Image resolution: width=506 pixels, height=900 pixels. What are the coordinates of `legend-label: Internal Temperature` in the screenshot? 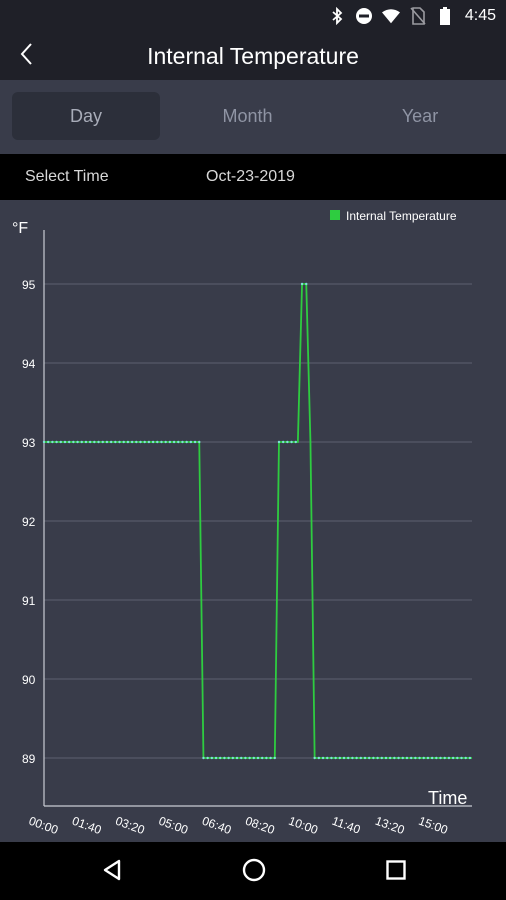 It's located at (401, 216).